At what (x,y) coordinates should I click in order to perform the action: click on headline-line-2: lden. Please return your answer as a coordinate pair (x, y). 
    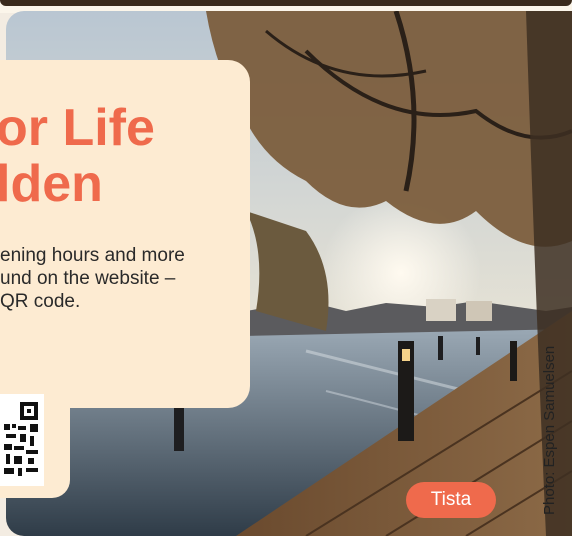
    Looking at the image, I should click on (51, 183).